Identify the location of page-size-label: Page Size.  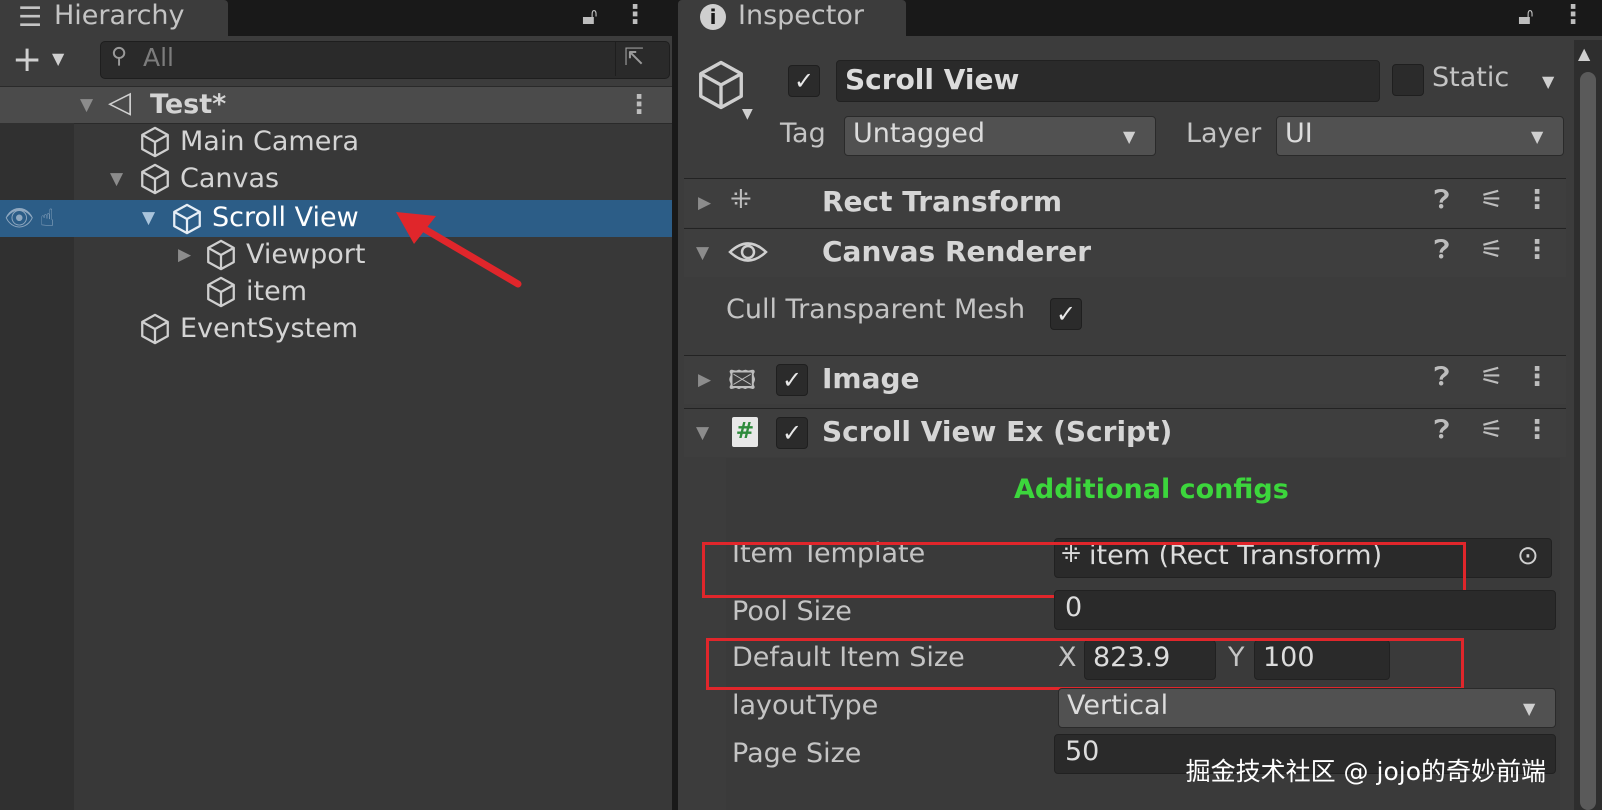
(797, 753).